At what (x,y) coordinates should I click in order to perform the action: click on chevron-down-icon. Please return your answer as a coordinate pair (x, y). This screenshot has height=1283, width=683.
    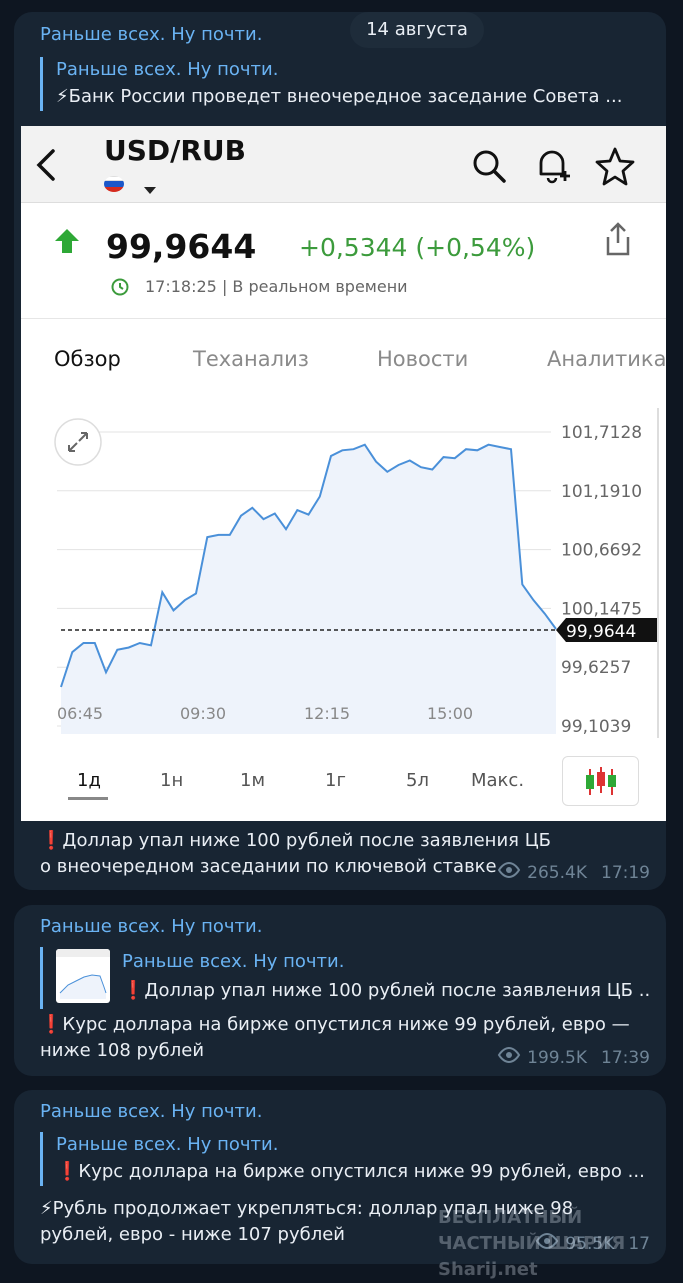
    Looking at the image, I should click on (150, 189).